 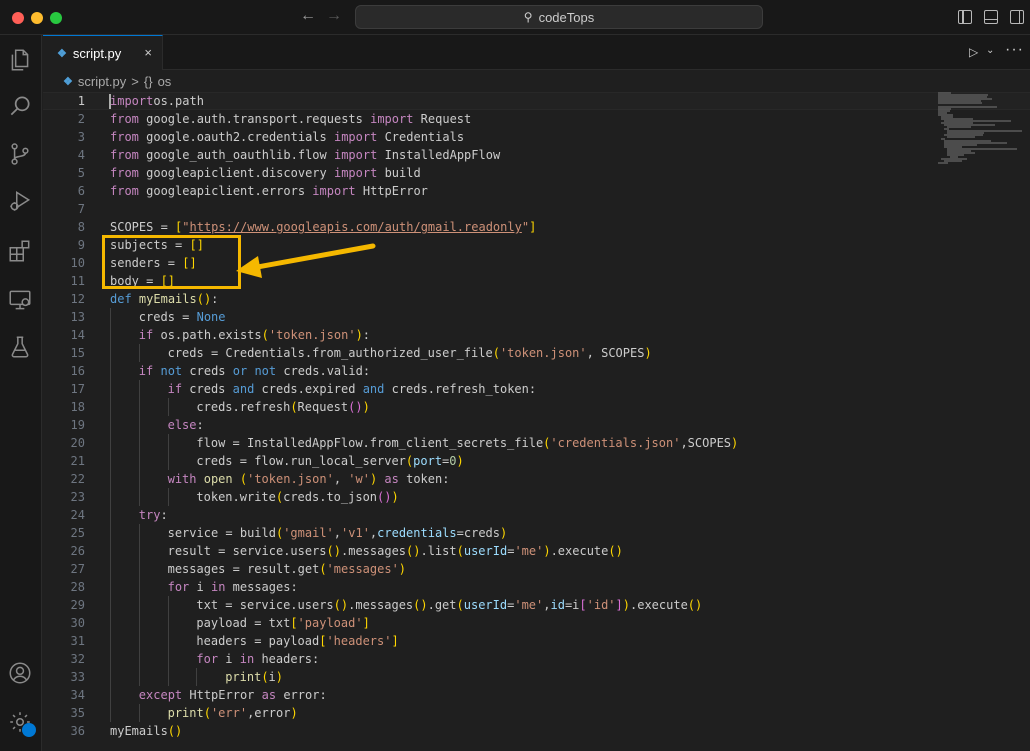 I want to click on code-line: 34 except HttpError as error:, so click(x=536, y=695).